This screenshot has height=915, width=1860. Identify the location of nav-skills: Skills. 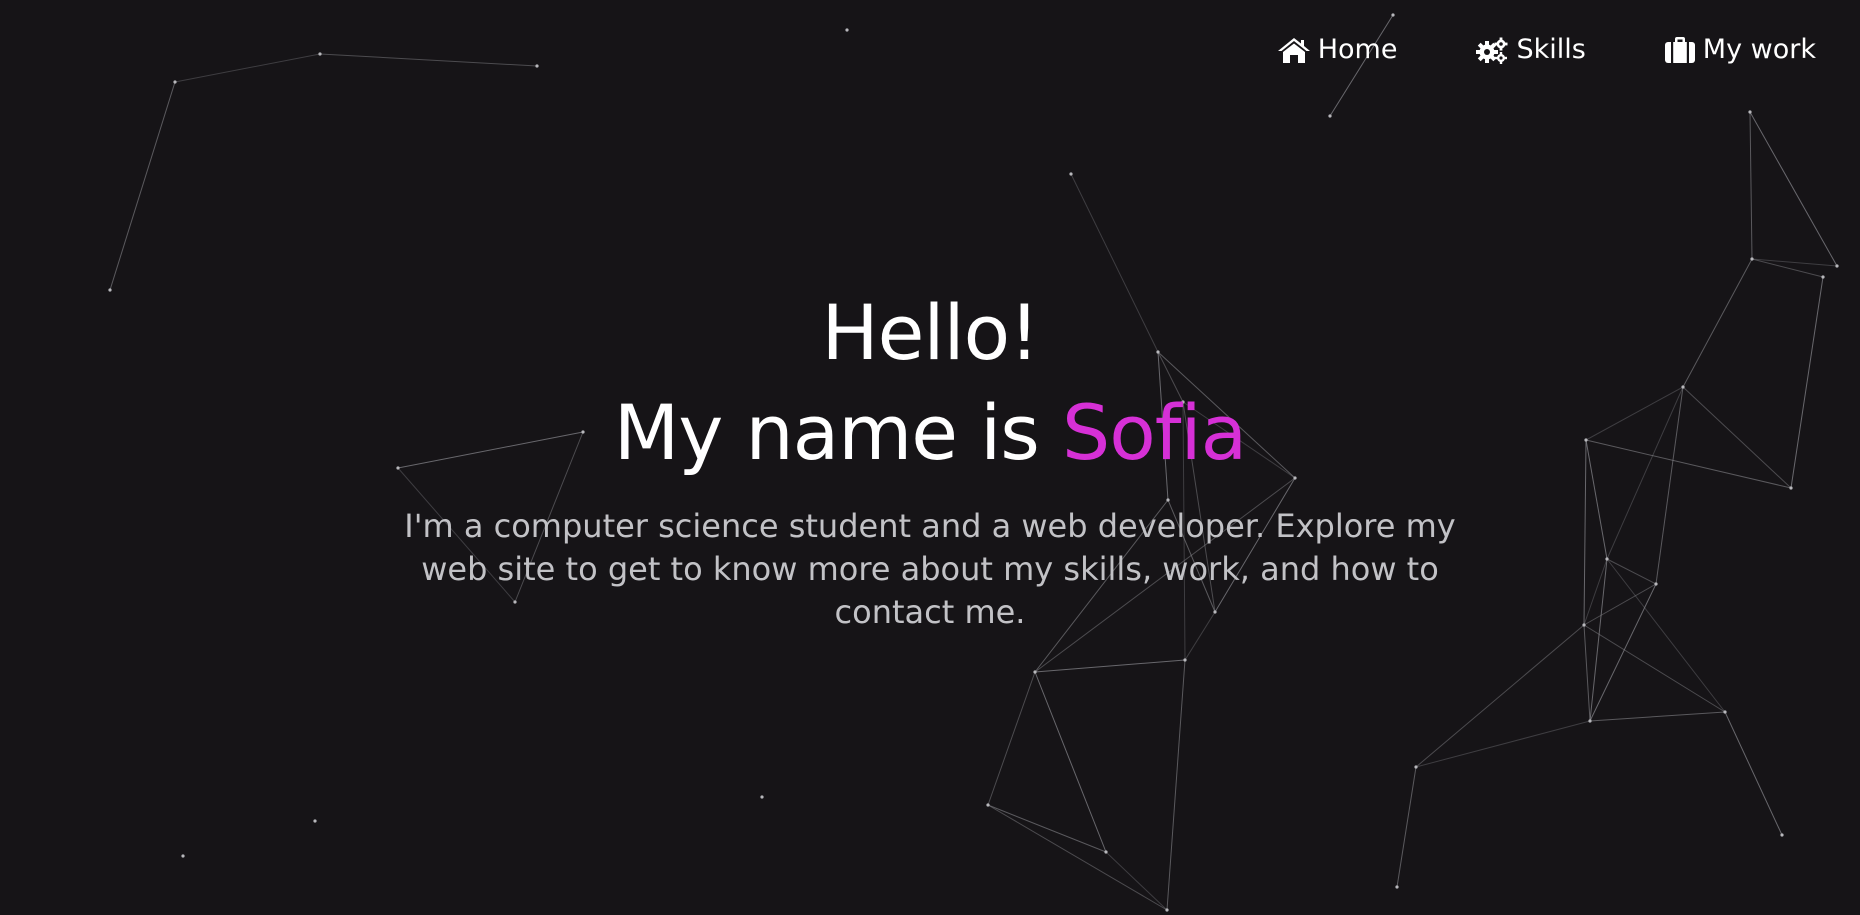
(1530, 49).